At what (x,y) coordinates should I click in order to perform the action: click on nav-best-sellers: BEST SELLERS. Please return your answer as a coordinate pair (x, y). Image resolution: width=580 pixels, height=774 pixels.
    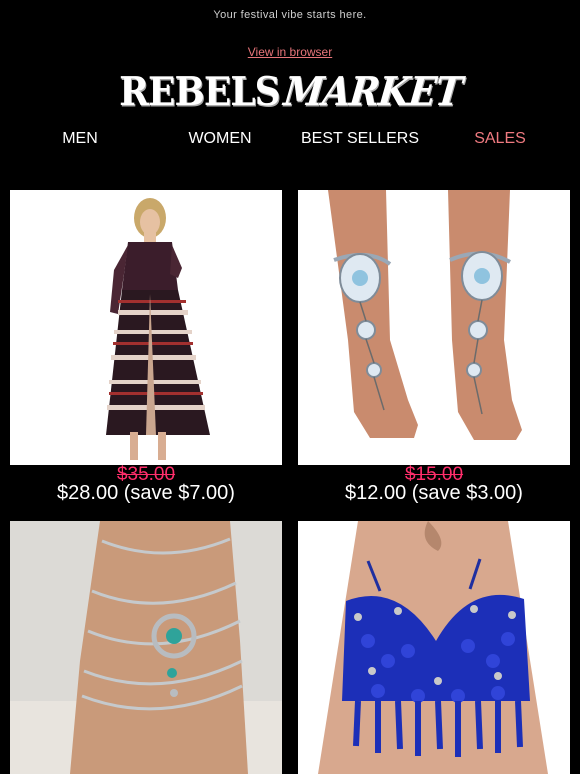
    Looking at the image, I should click on (360, 139).